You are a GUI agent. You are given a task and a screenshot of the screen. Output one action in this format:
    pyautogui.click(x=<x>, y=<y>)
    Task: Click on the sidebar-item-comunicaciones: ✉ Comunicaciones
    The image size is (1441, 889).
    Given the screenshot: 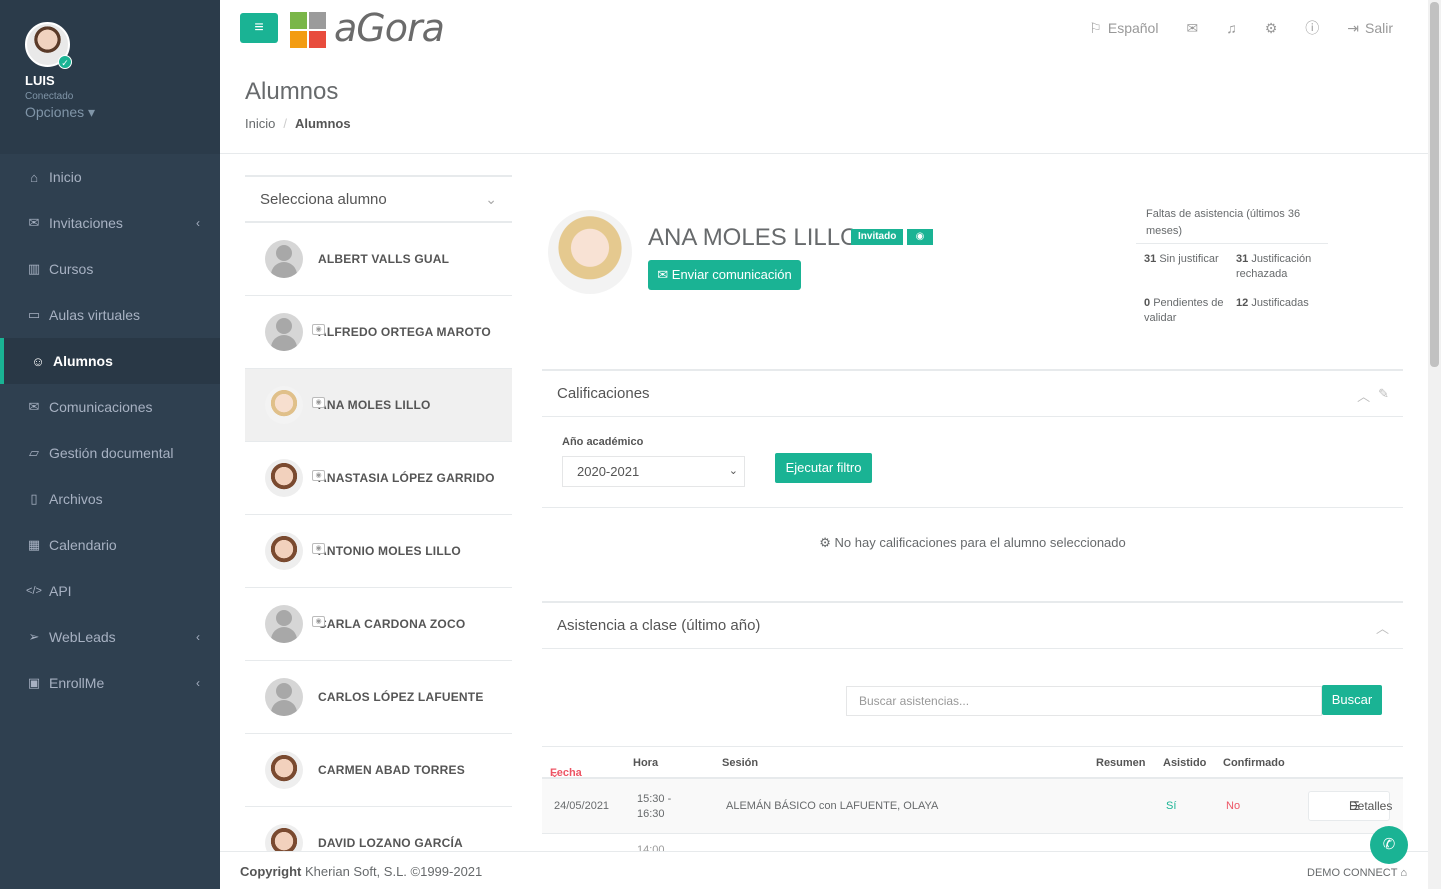 What is the action you would take?
    pyautogui.click(x=110, y=407)
    